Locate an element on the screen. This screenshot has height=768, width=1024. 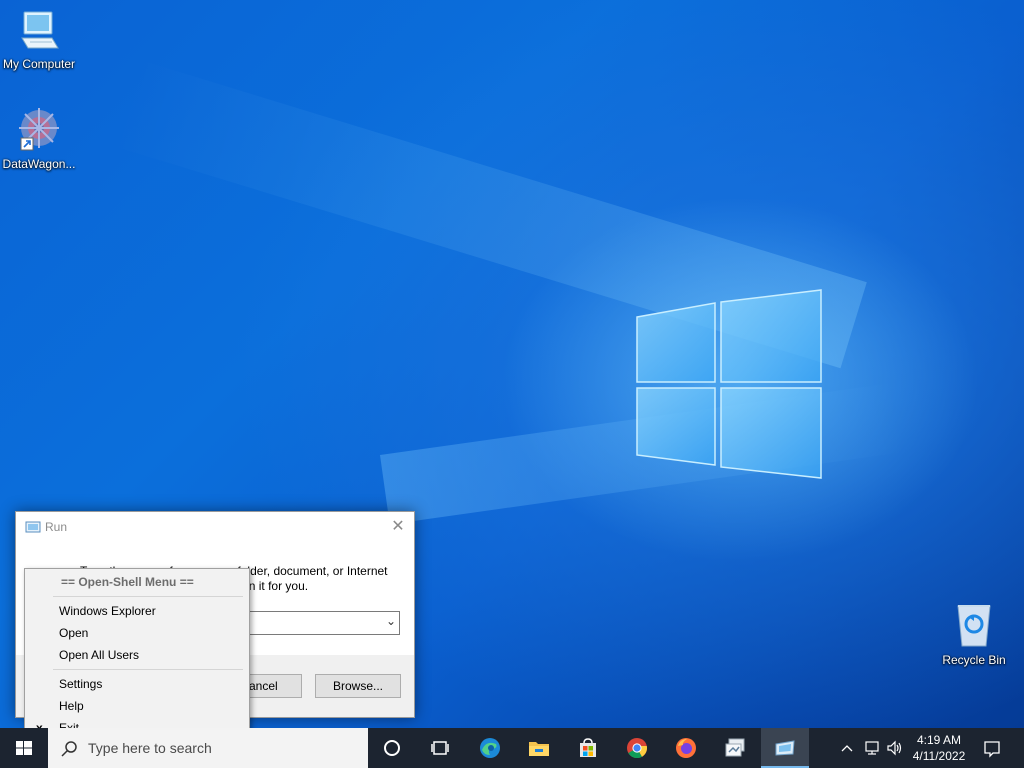
close-icon: ✕ is located at coordinates (398, 526).